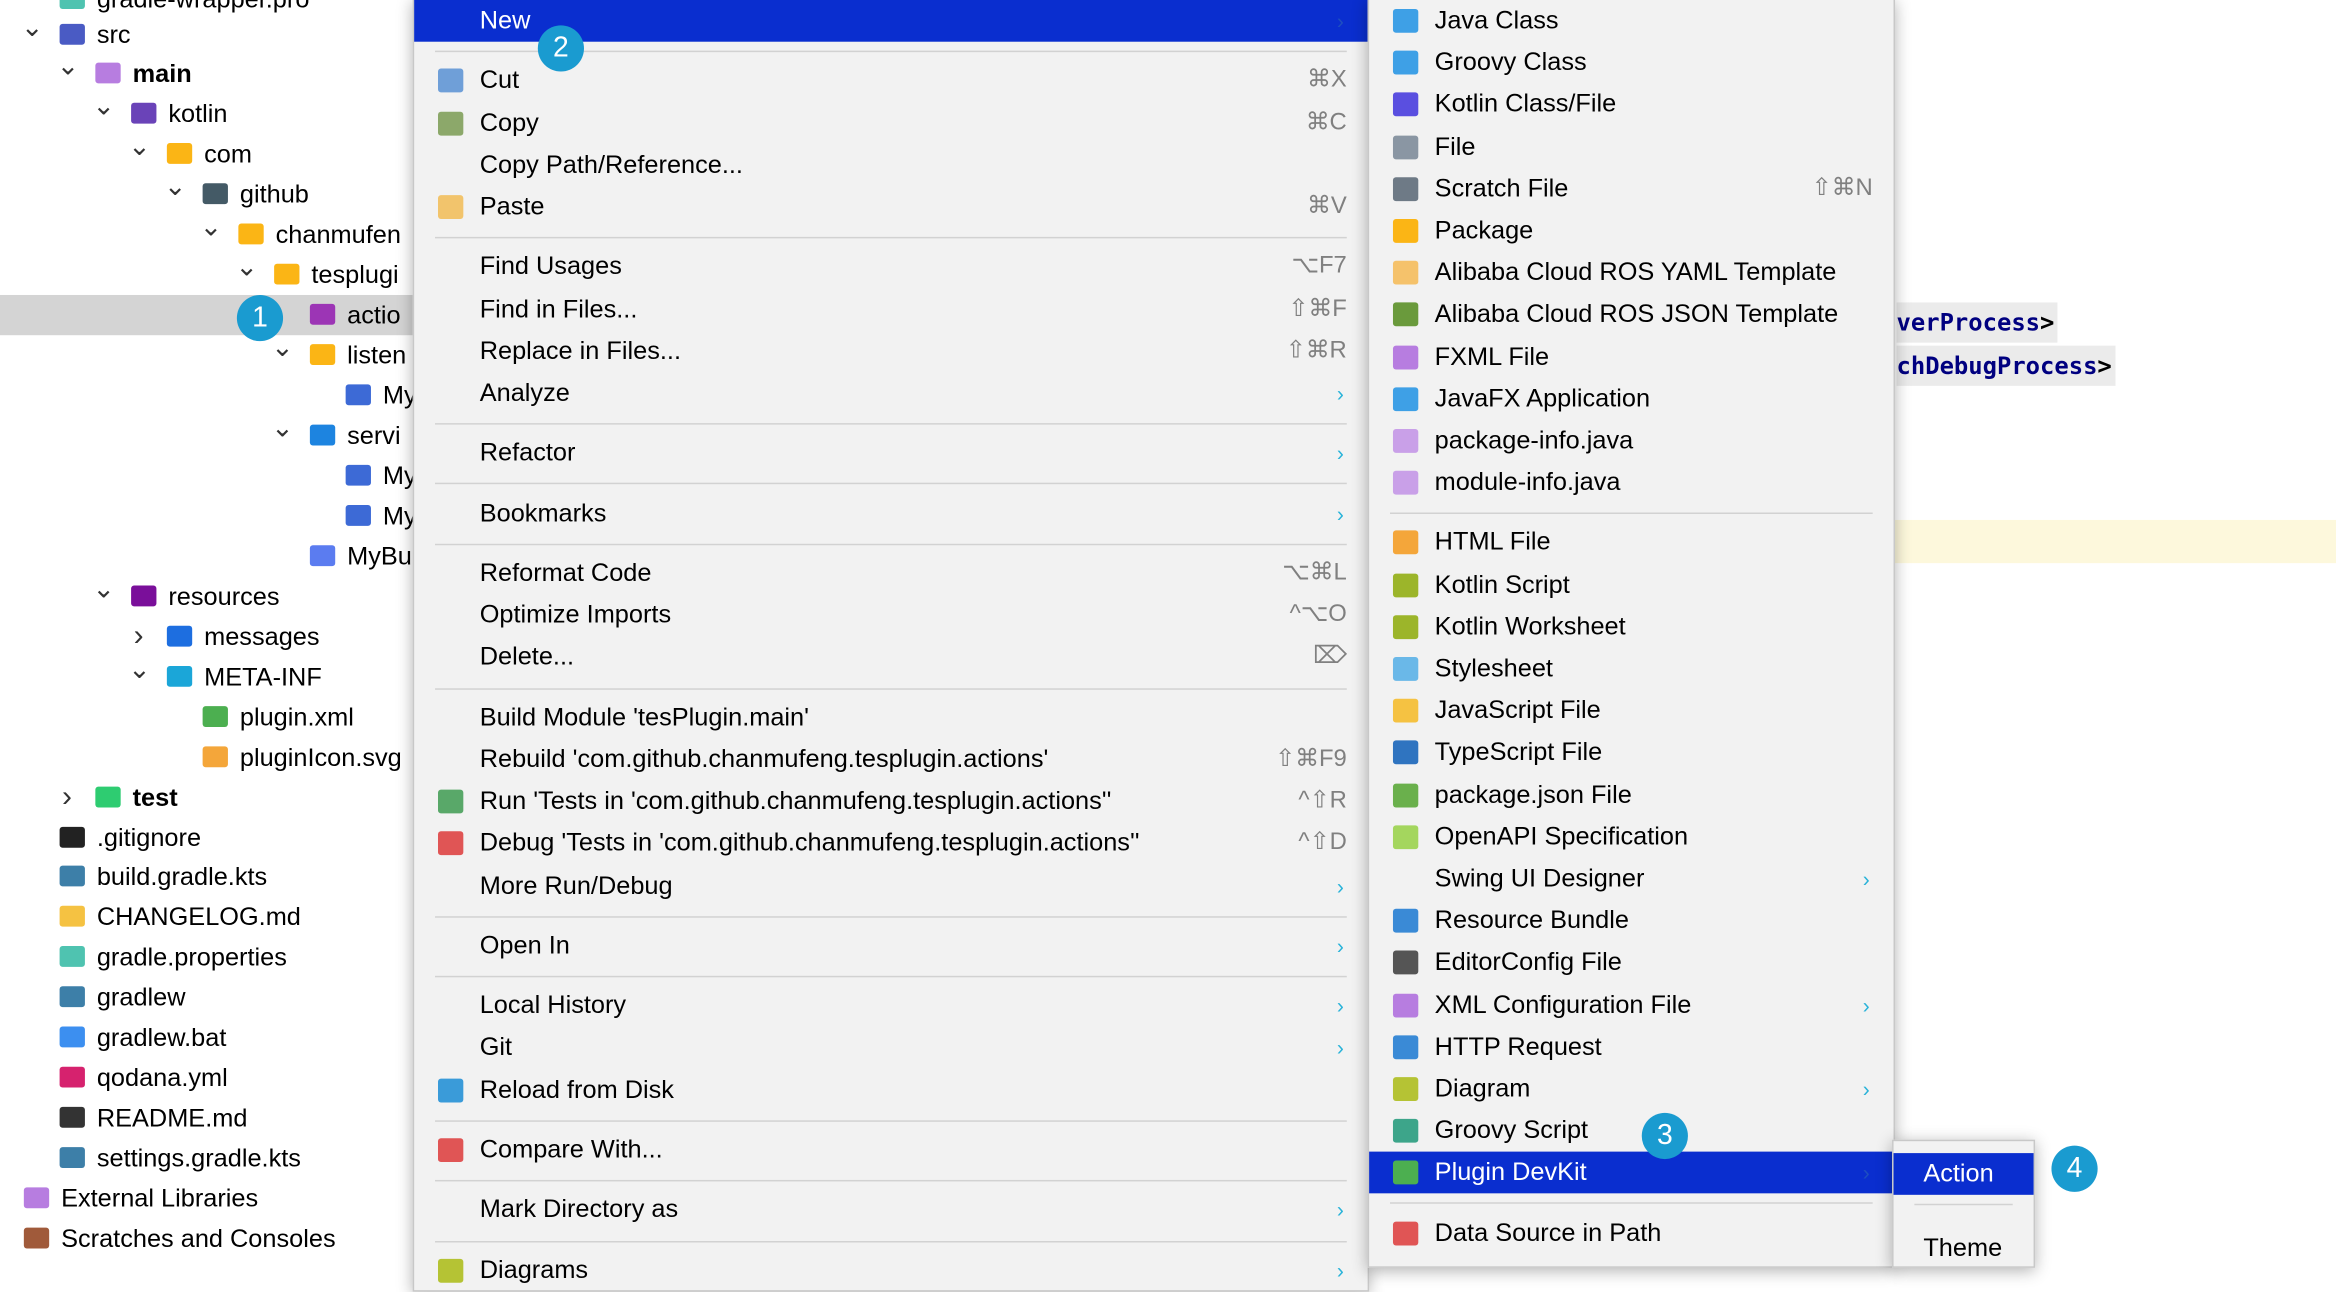 The image size is (2336, 1292). Describe the element at coordinates (1631, 795) in the screenshot. I see `new-item-package-json-file: package.json File` at that location.